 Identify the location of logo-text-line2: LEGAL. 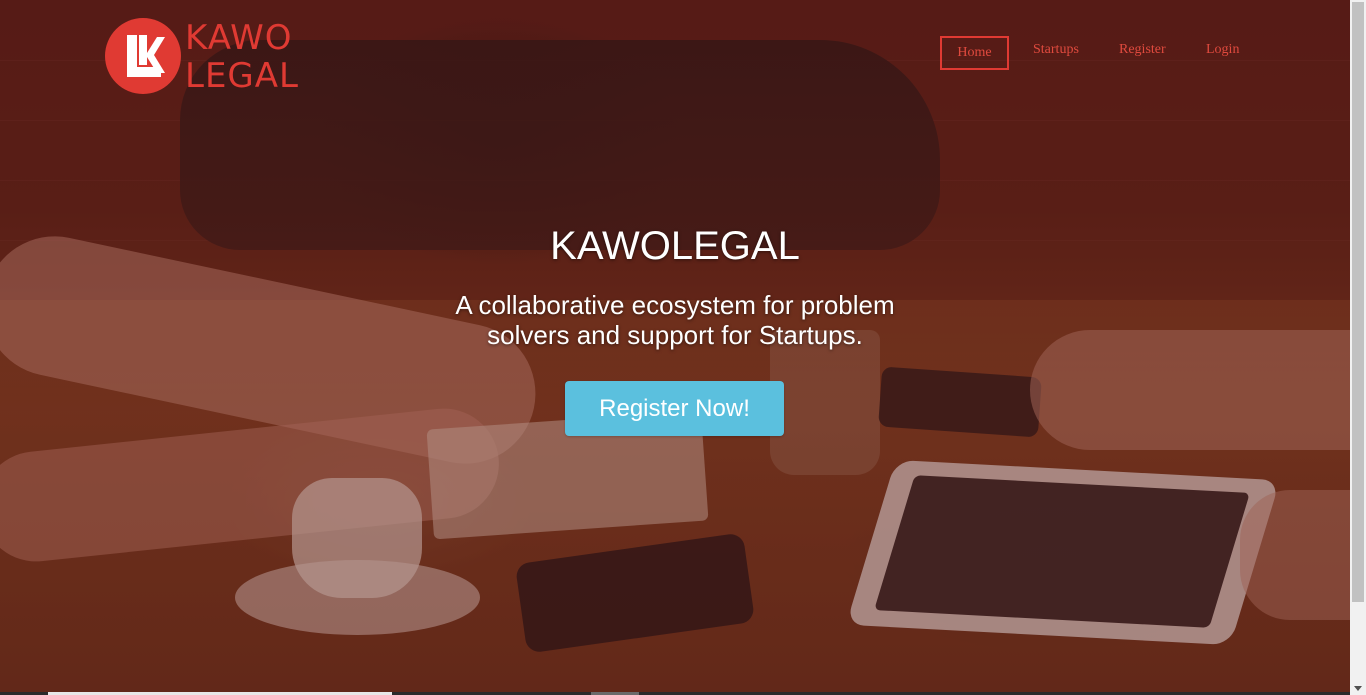
(242, 76).